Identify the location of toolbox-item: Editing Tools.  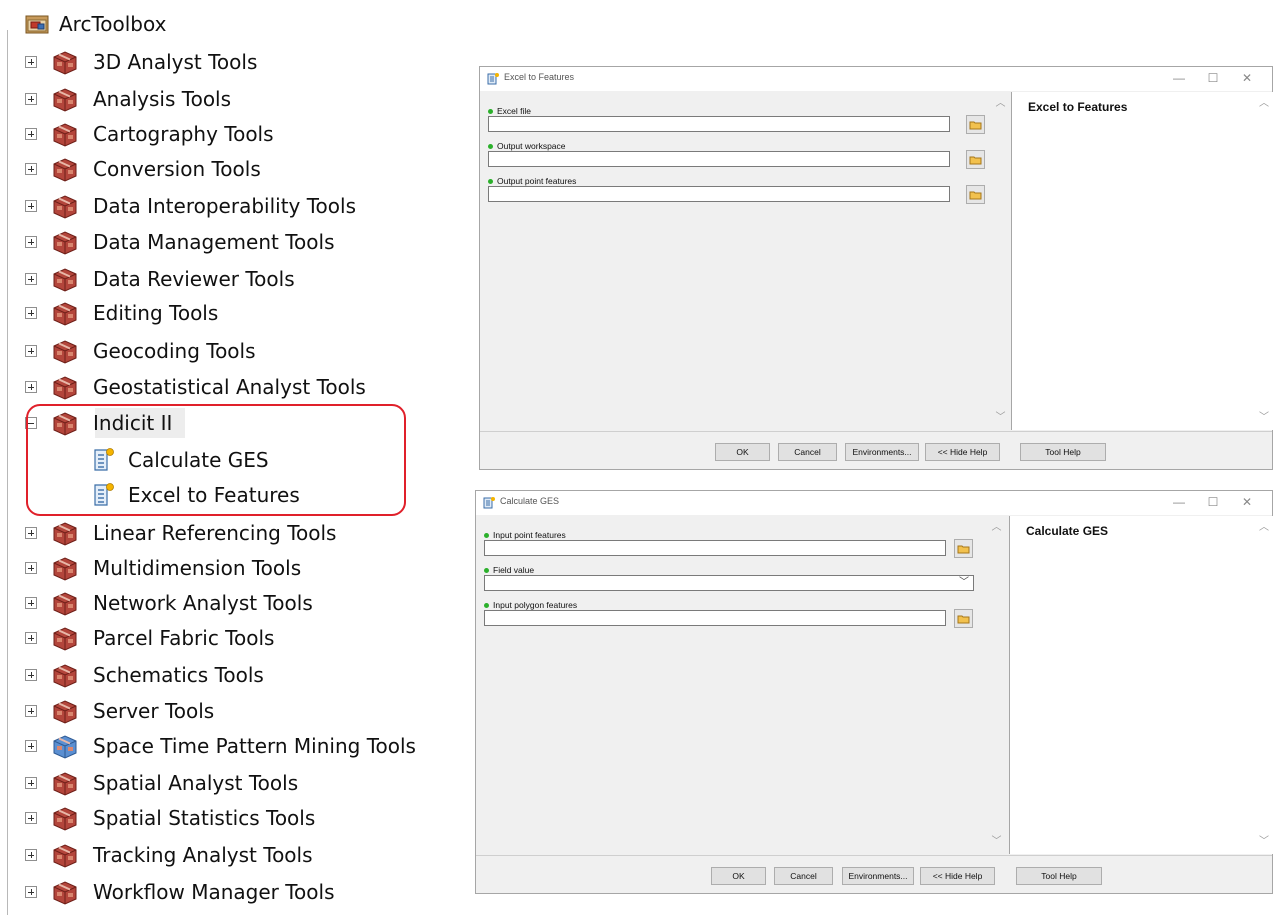
(121, 313).